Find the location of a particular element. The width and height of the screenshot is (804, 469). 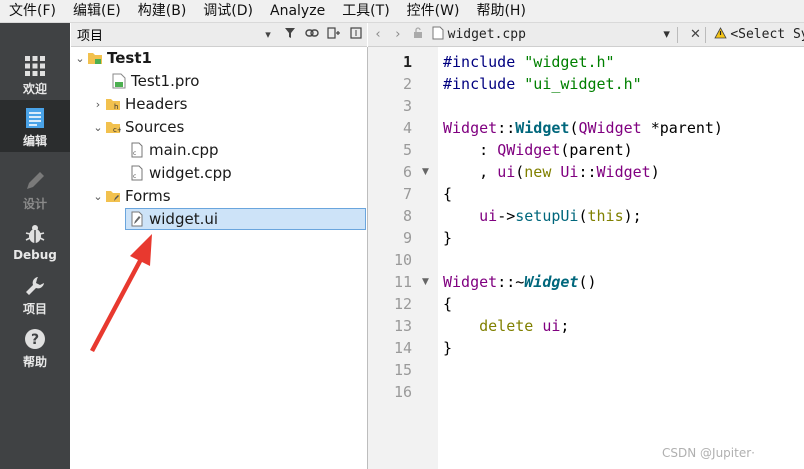

menu-analyze: Analyze is located at coordinates (297, 11).